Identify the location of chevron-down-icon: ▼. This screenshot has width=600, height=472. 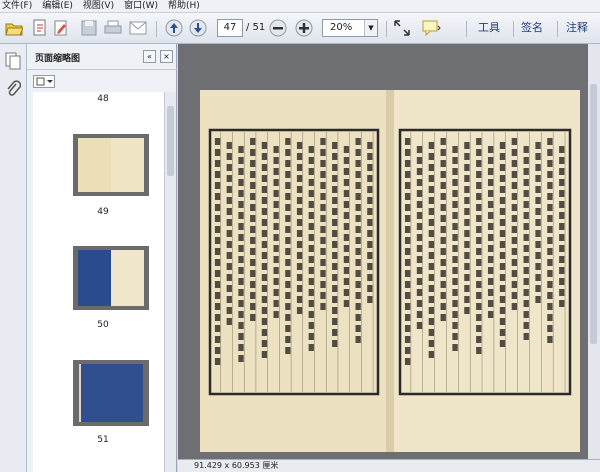
(370, 28).